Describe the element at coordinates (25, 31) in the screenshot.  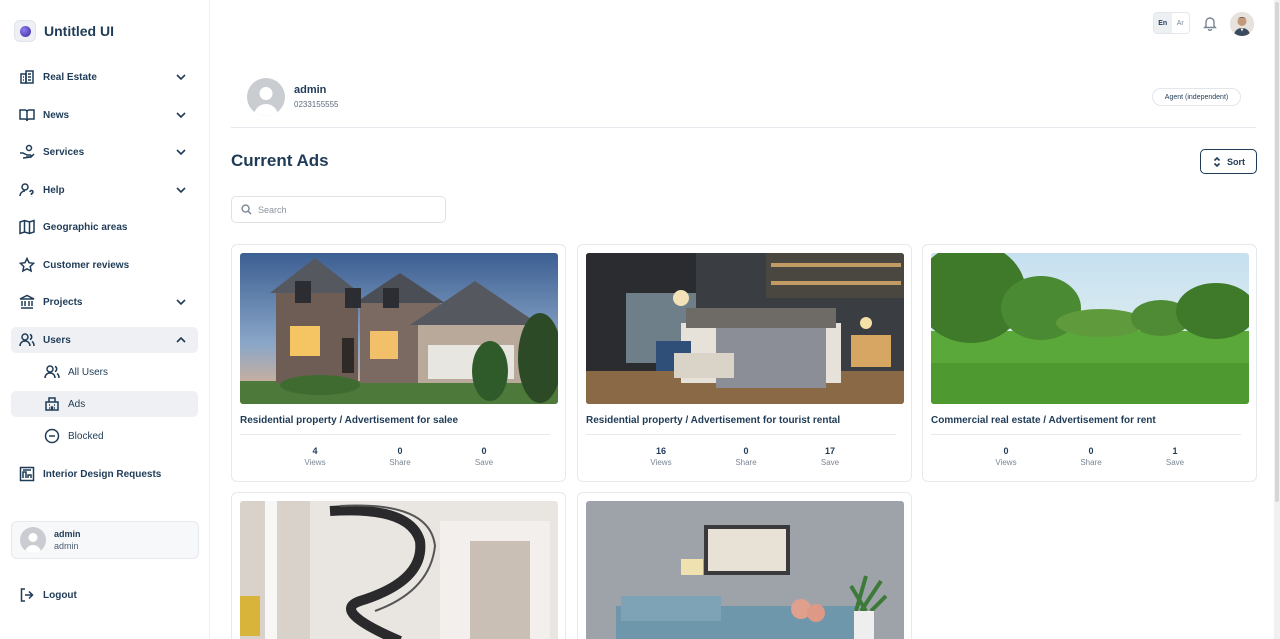
I see `brand-logo-icon` at that location.